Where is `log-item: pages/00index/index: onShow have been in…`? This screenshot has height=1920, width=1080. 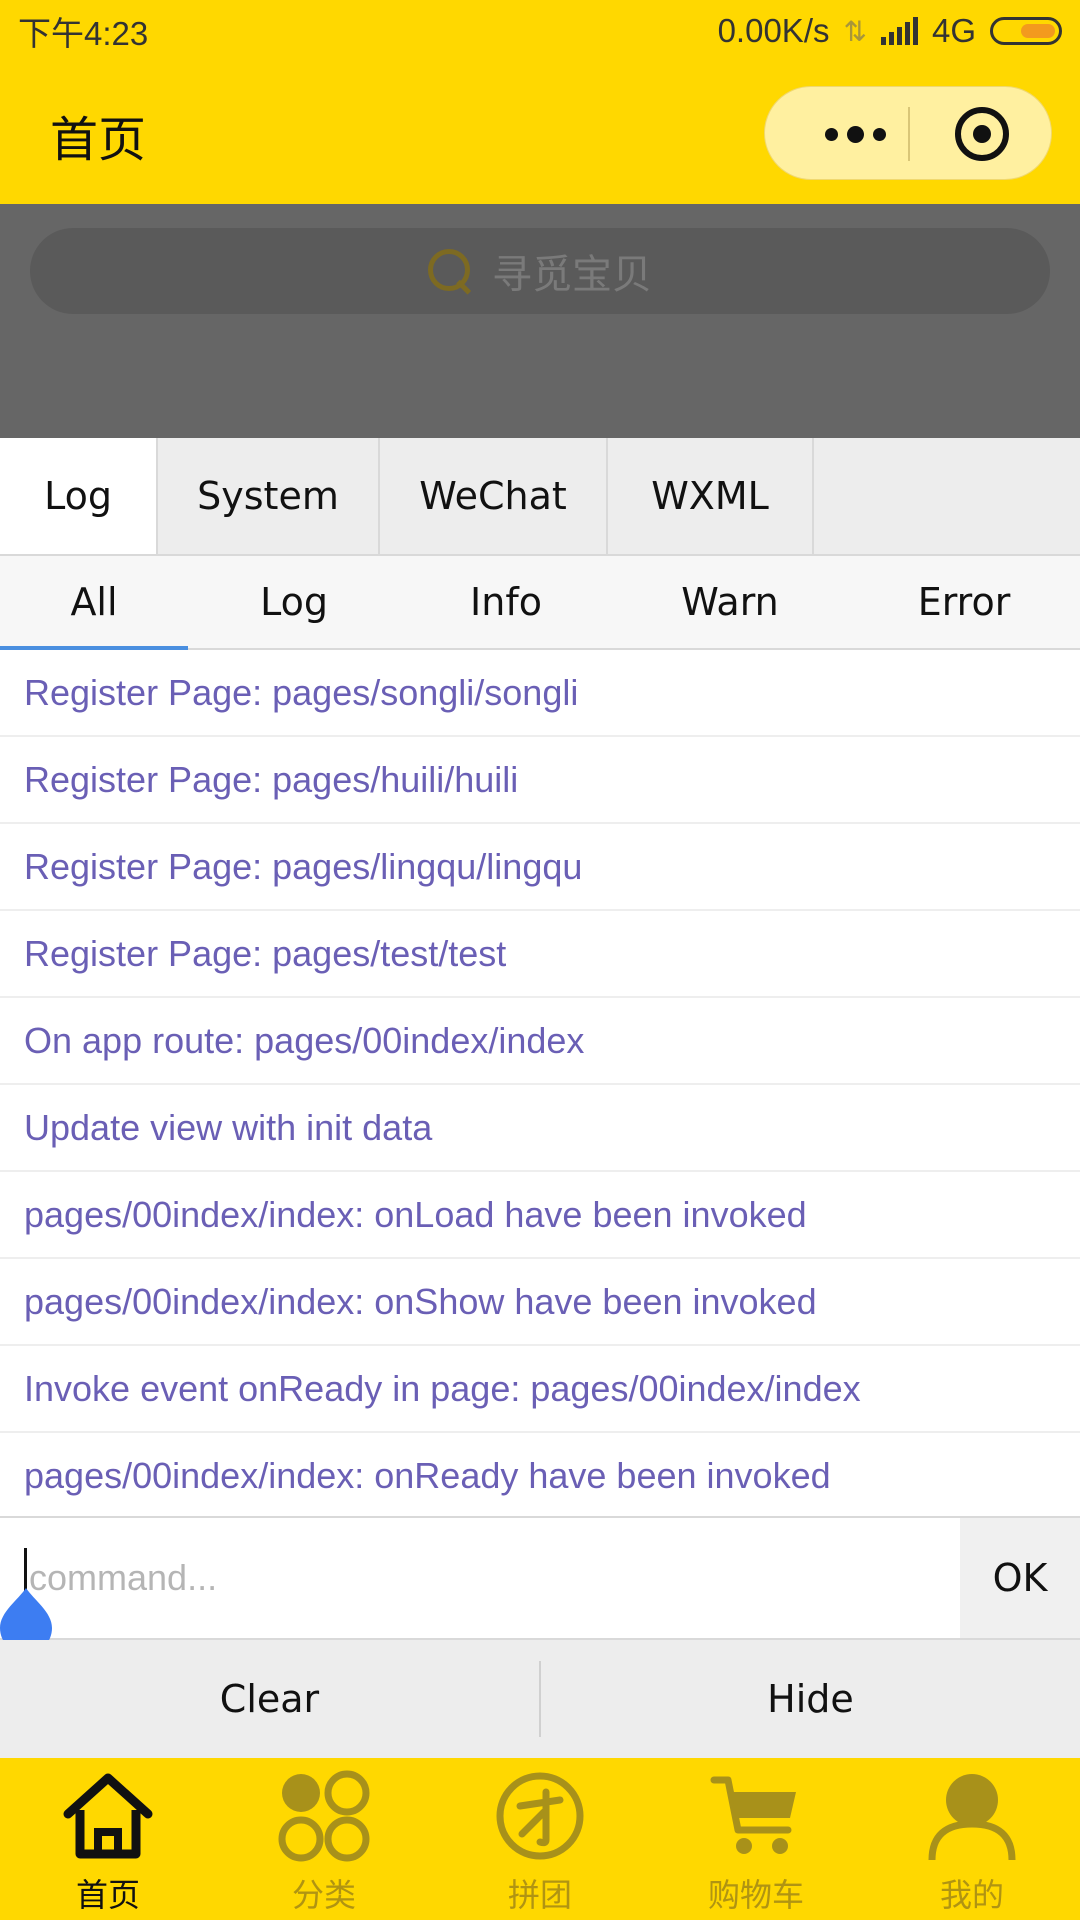
log-item: pages/00index/index: onShow have been in… is located at coordinates (540, 1302).